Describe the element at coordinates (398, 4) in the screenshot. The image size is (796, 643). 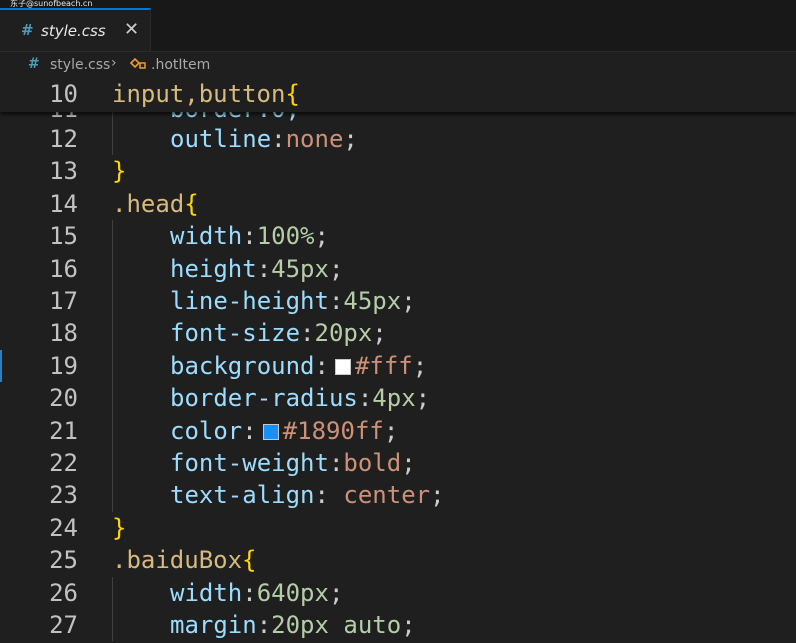
I see `title-strip: 东子@sunofbeach.cn` at that location.